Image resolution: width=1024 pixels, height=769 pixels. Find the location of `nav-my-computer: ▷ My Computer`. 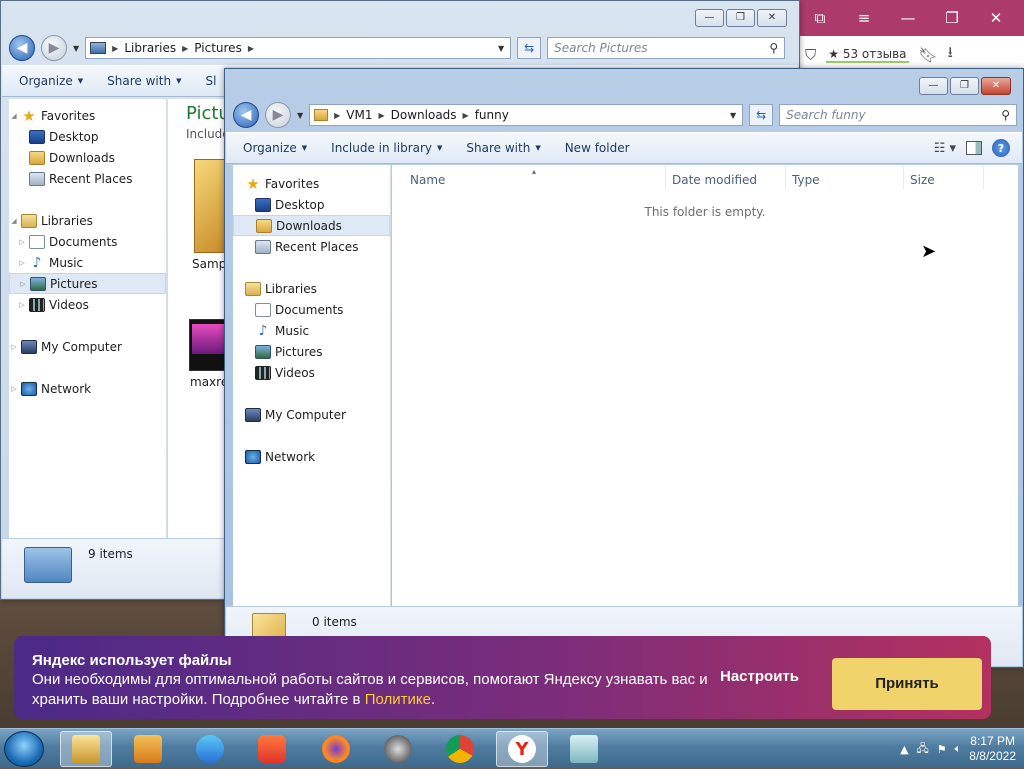

nav-my-computer: ▷ My Computer is located at coordinates (87, 346).